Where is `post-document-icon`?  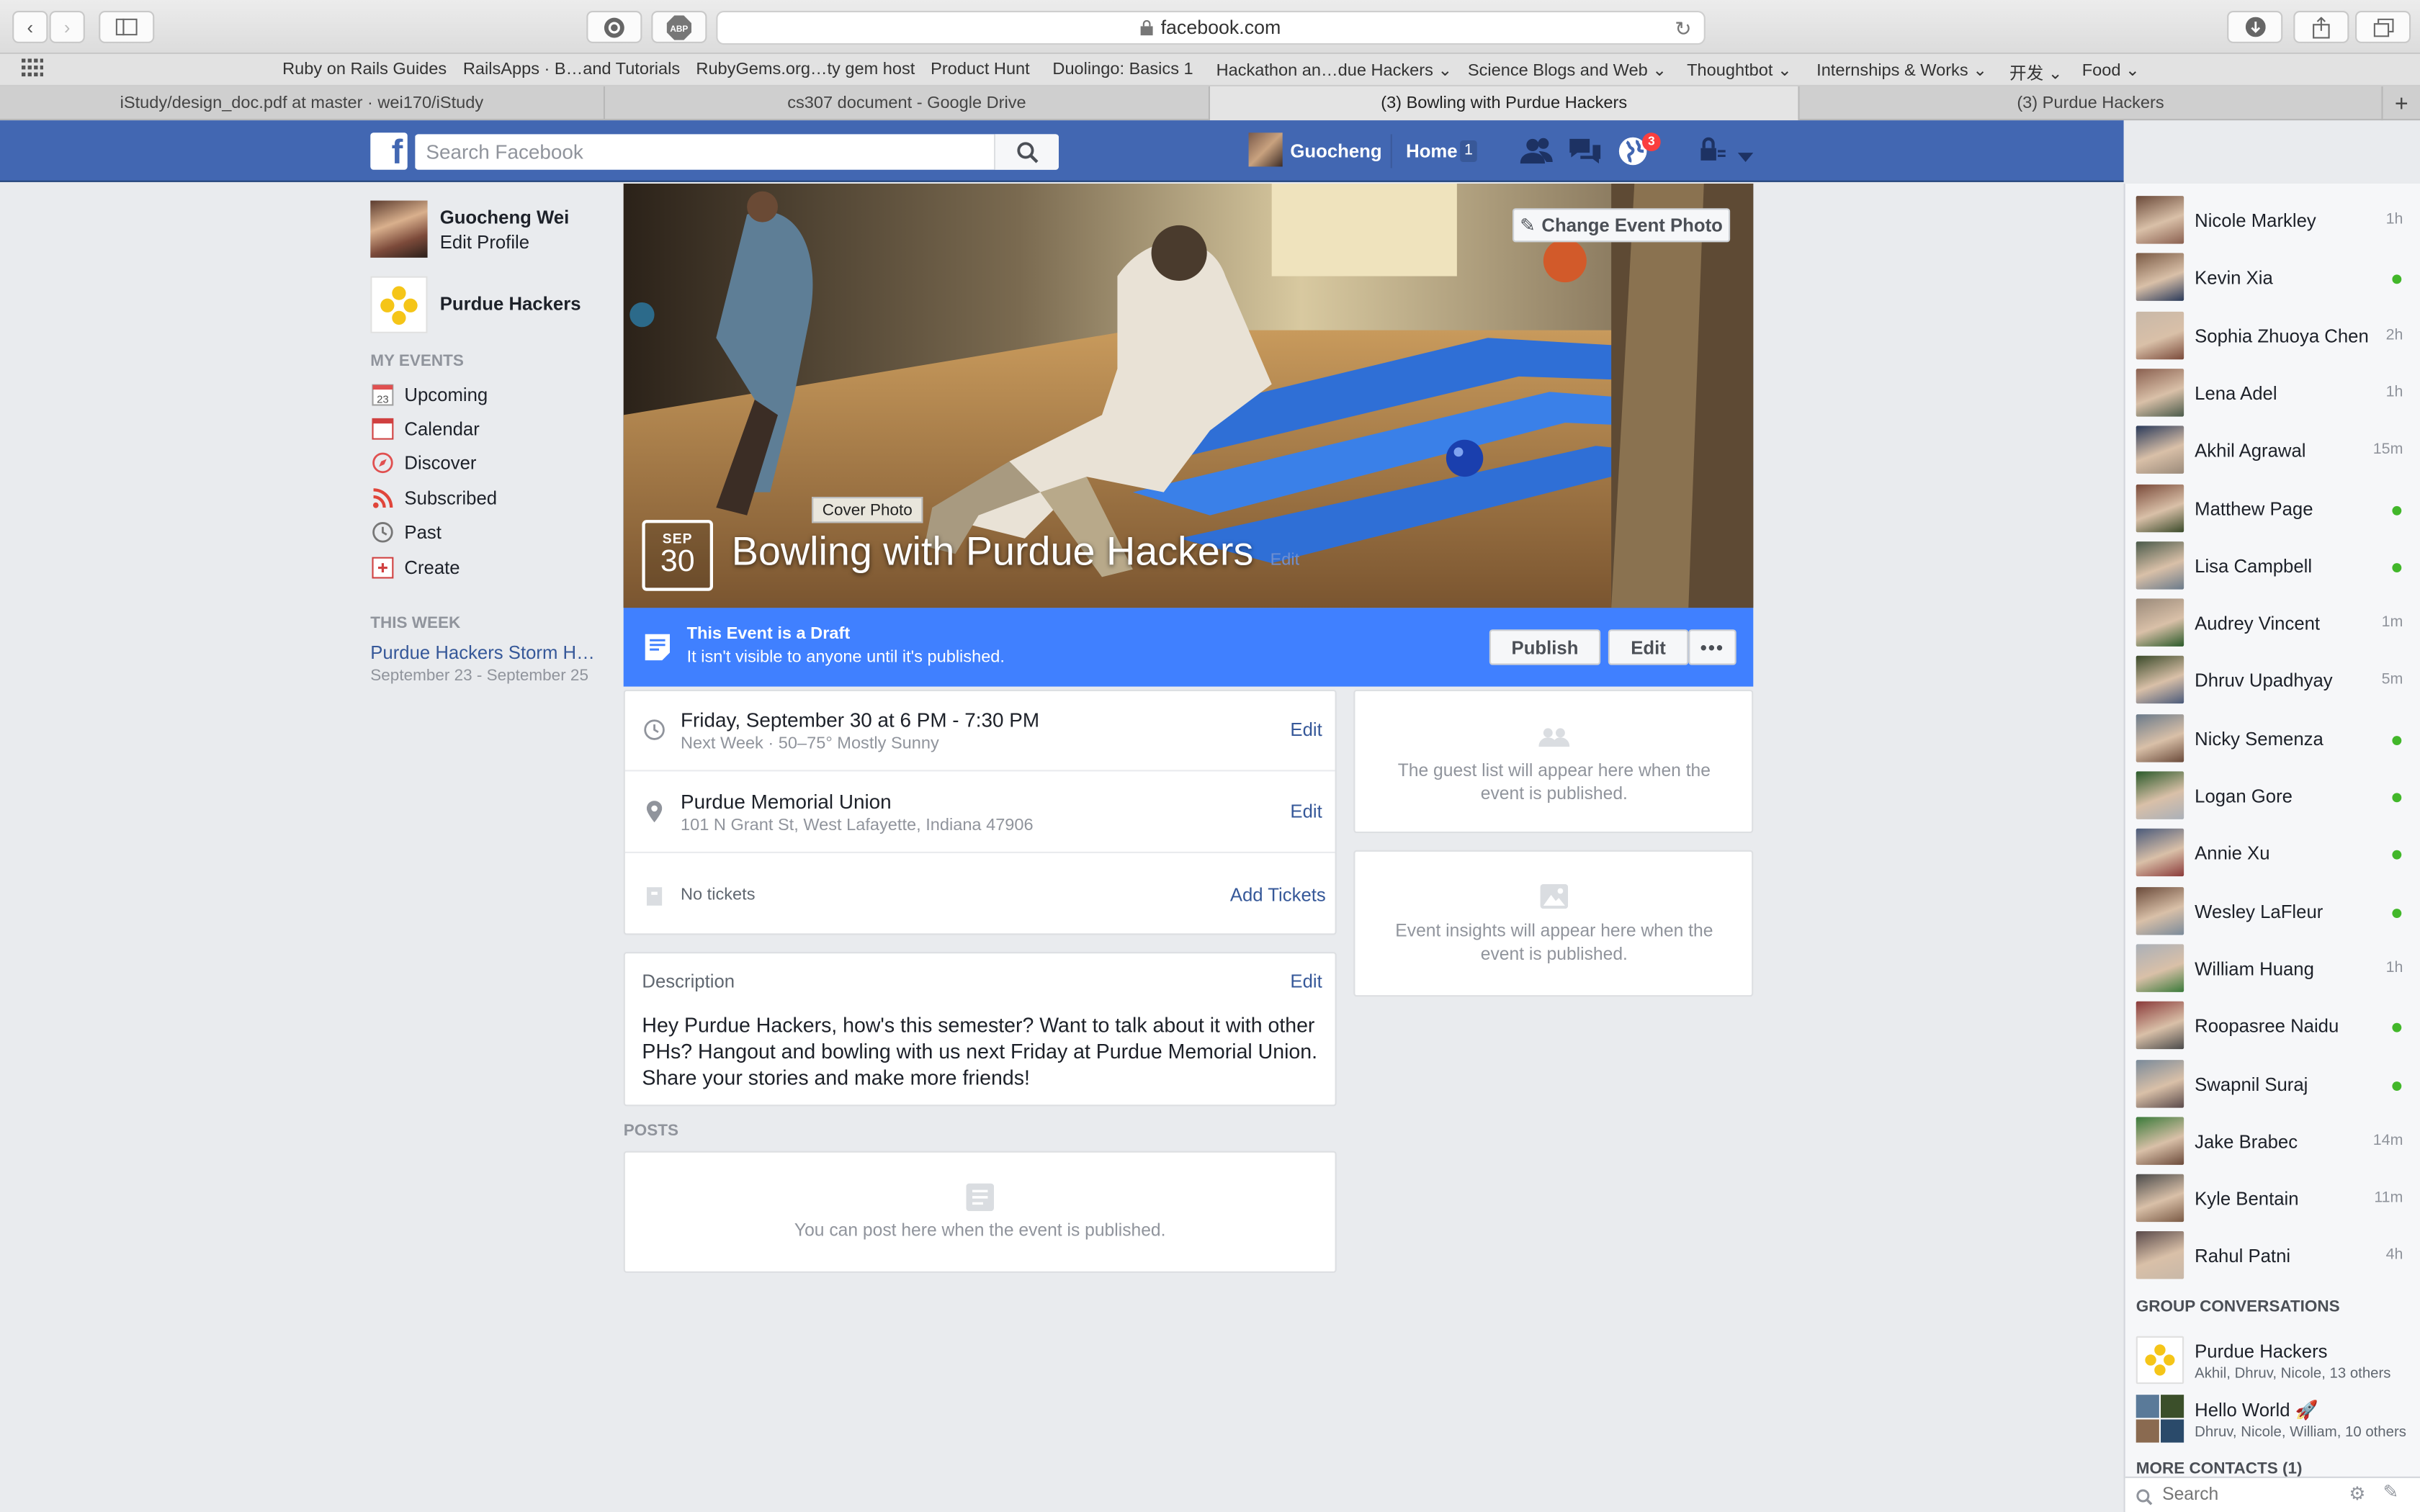 post-document-icon is located at coordinates (980, 1201).